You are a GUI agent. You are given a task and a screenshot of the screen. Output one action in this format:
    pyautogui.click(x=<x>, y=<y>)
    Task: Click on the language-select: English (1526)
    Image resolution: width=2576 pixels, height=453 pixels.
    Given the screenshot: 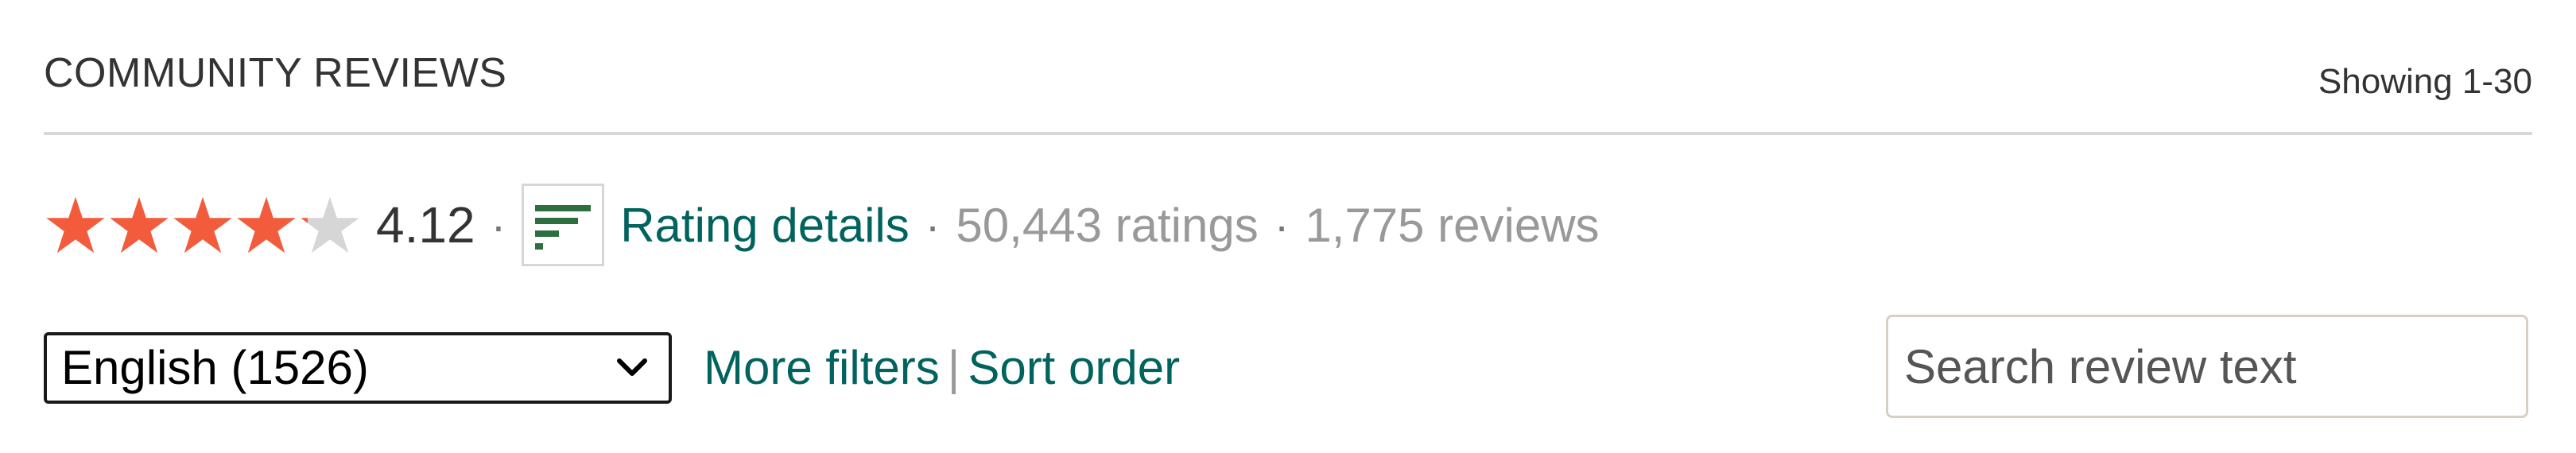 What is the action you would take?
    pyautogui.click(x=358, y=367)
    